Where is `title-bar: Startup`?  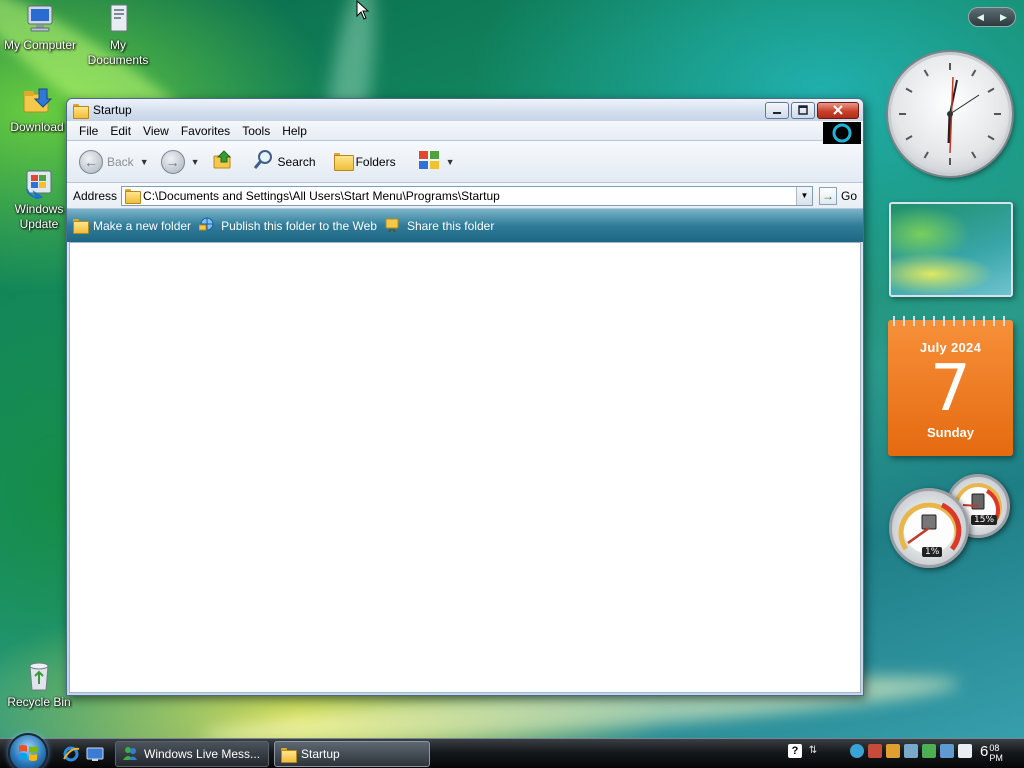
title-bar: Startup is located at coordinates (465, 110).